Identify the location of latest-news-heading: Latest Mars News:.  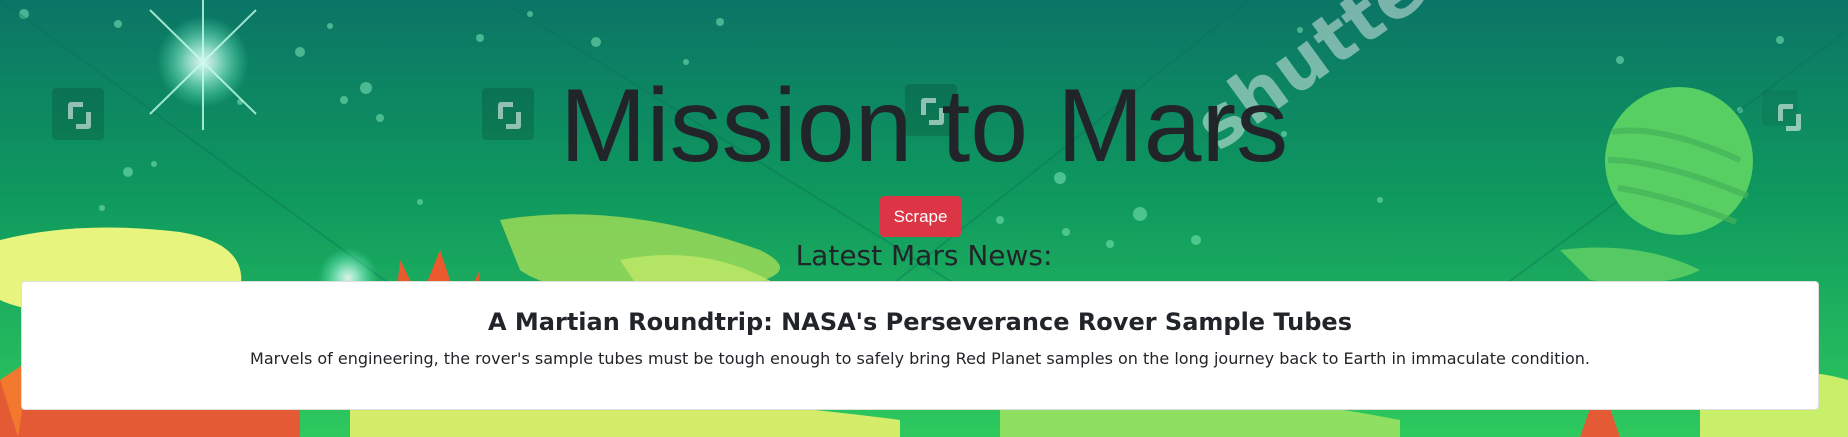
(924, 255).